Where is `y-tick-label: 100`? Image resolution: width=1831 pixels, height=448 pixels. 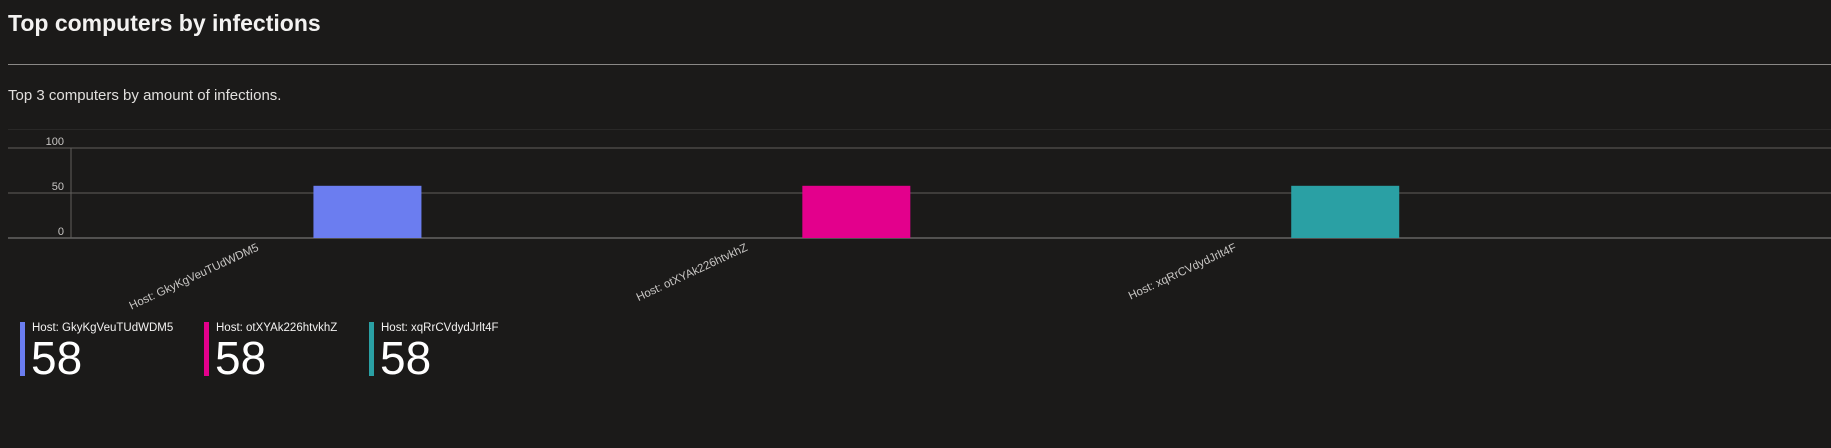 y-tick-label: 100 is located at coordinates (55, 142).